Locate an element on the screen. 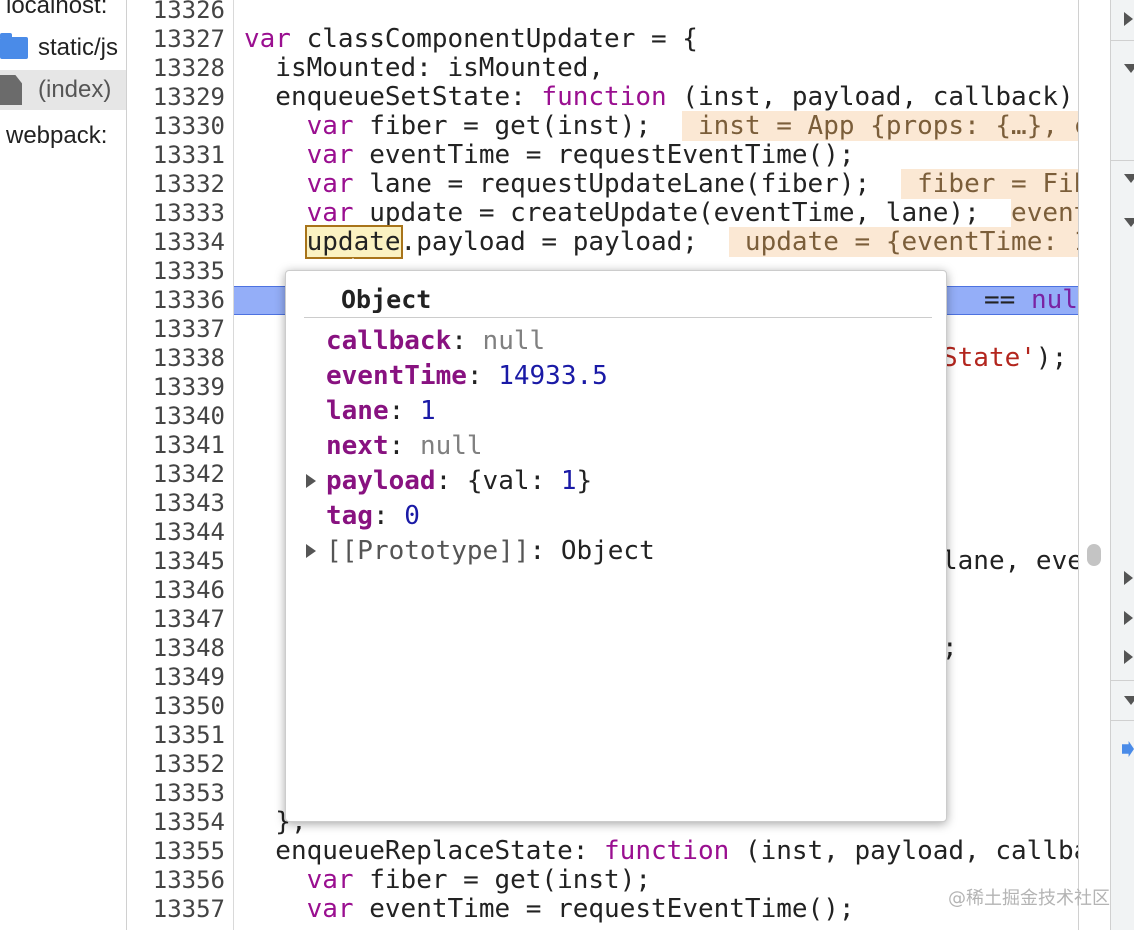 This screenshot has width=1134, height=930. inline-value: fiber = FiberNode is located at coordinates (989, 184).